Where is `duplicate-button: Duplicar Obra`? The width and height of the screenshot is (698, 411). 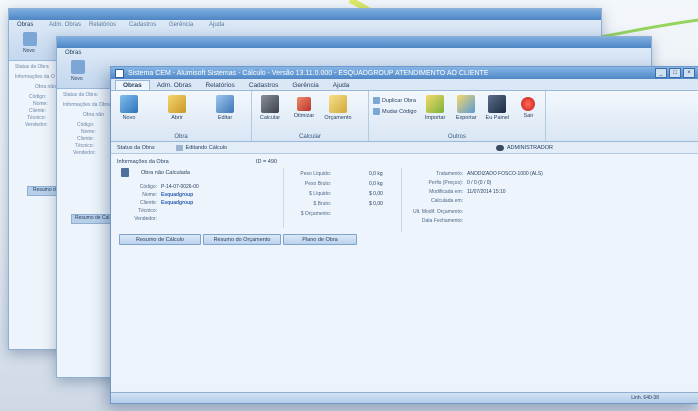 duplicate-button: Duplicar Obra is located at coordinates (395, 100).